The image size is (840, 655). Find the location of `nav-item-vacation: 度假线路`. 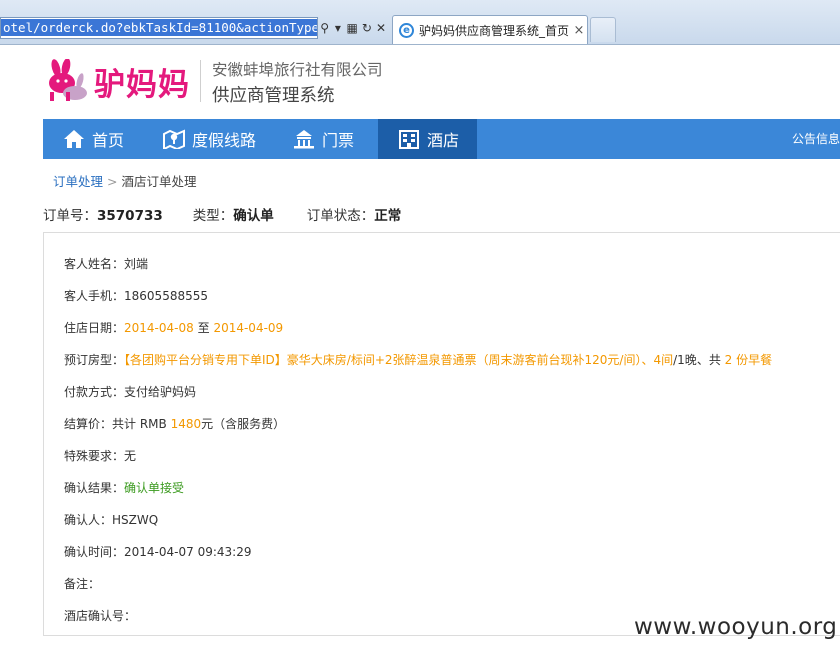

nav-item-vacation: 度假线路 is located at coordinates (208, 139).